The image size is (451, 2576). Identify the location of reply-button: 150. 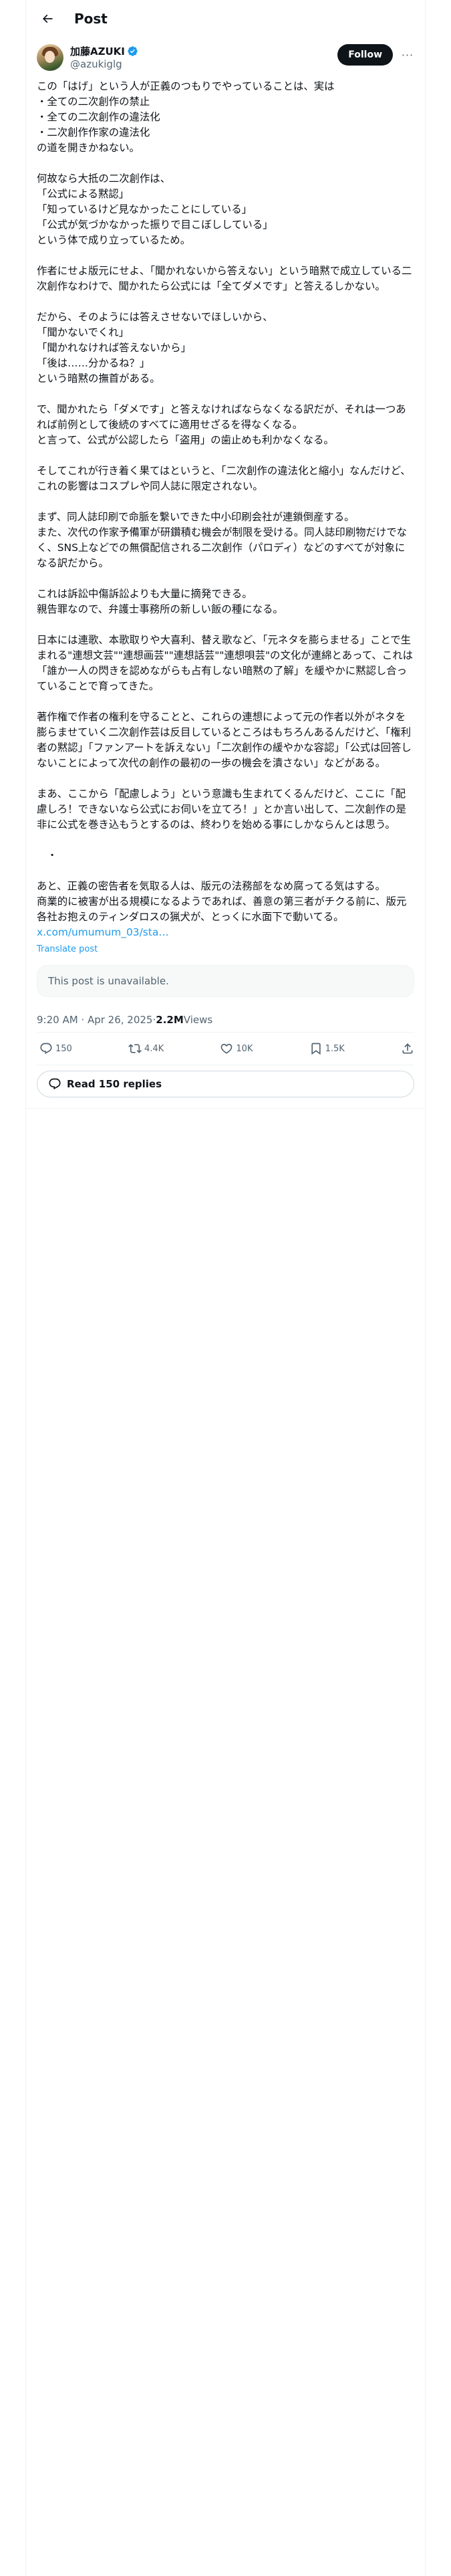
(55, 1049).